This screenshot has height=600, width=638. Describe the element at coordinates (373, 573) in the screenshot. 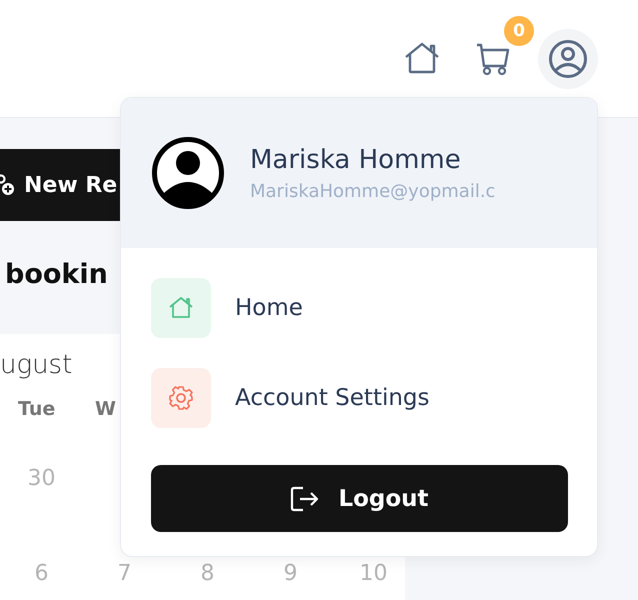

I see `calendar-day: 10` at that location.